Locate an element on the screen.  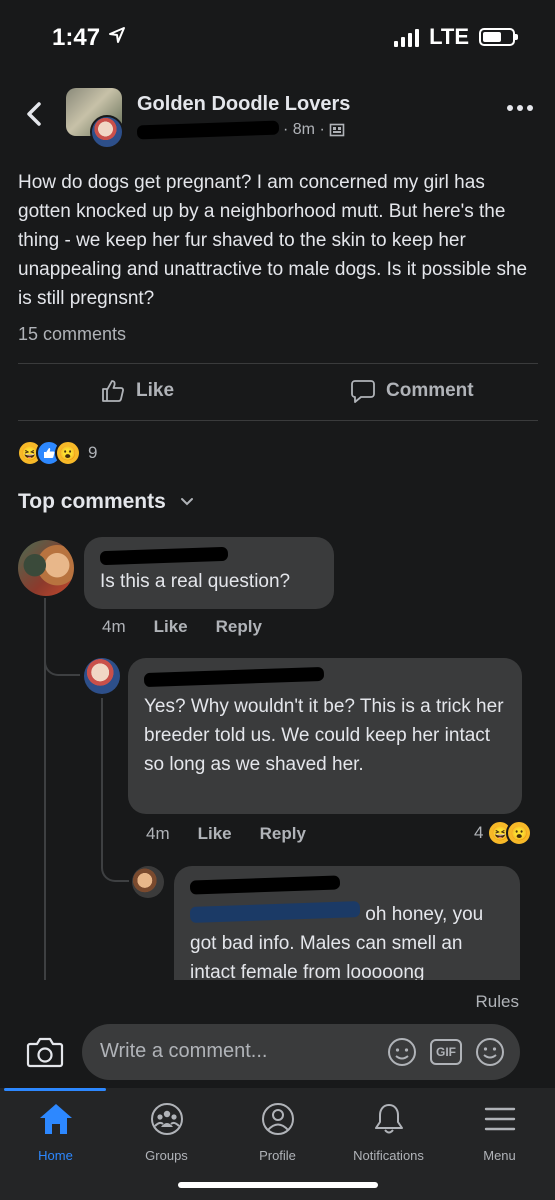
tab-home: Home is located at coordinates (55, 1132).